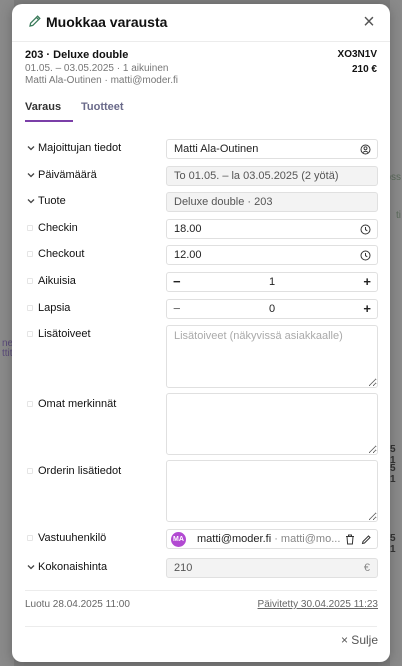 This screenshot has height=666, width=402. What do you see at coordinates (183, 568) in the screenshot?
I see `total-value: 210` at bounding box center [183, 568].